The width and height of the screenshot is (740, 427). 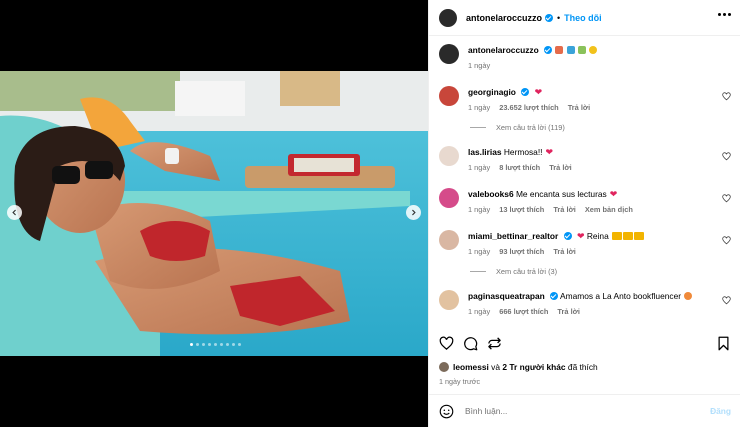 What do you see at coordinates (609, 210) in the screenshot?
I see `translate-button: Xem bản dịch` at bounding box center [609, 210].